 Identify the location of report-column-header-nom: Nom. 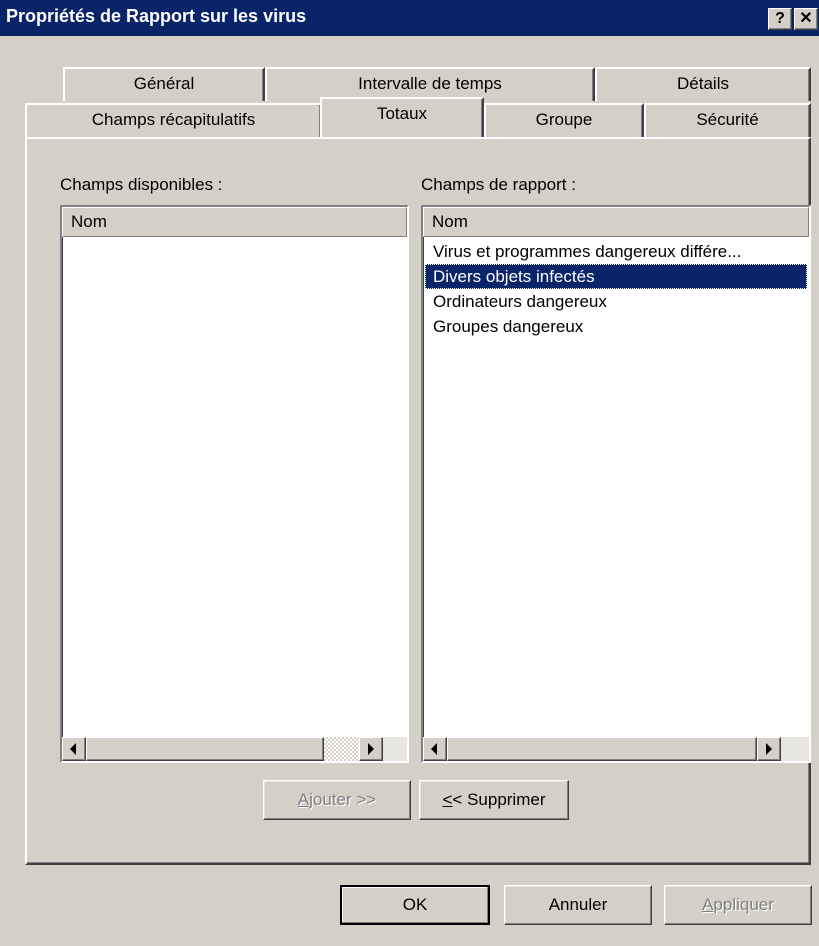
(616, 222).